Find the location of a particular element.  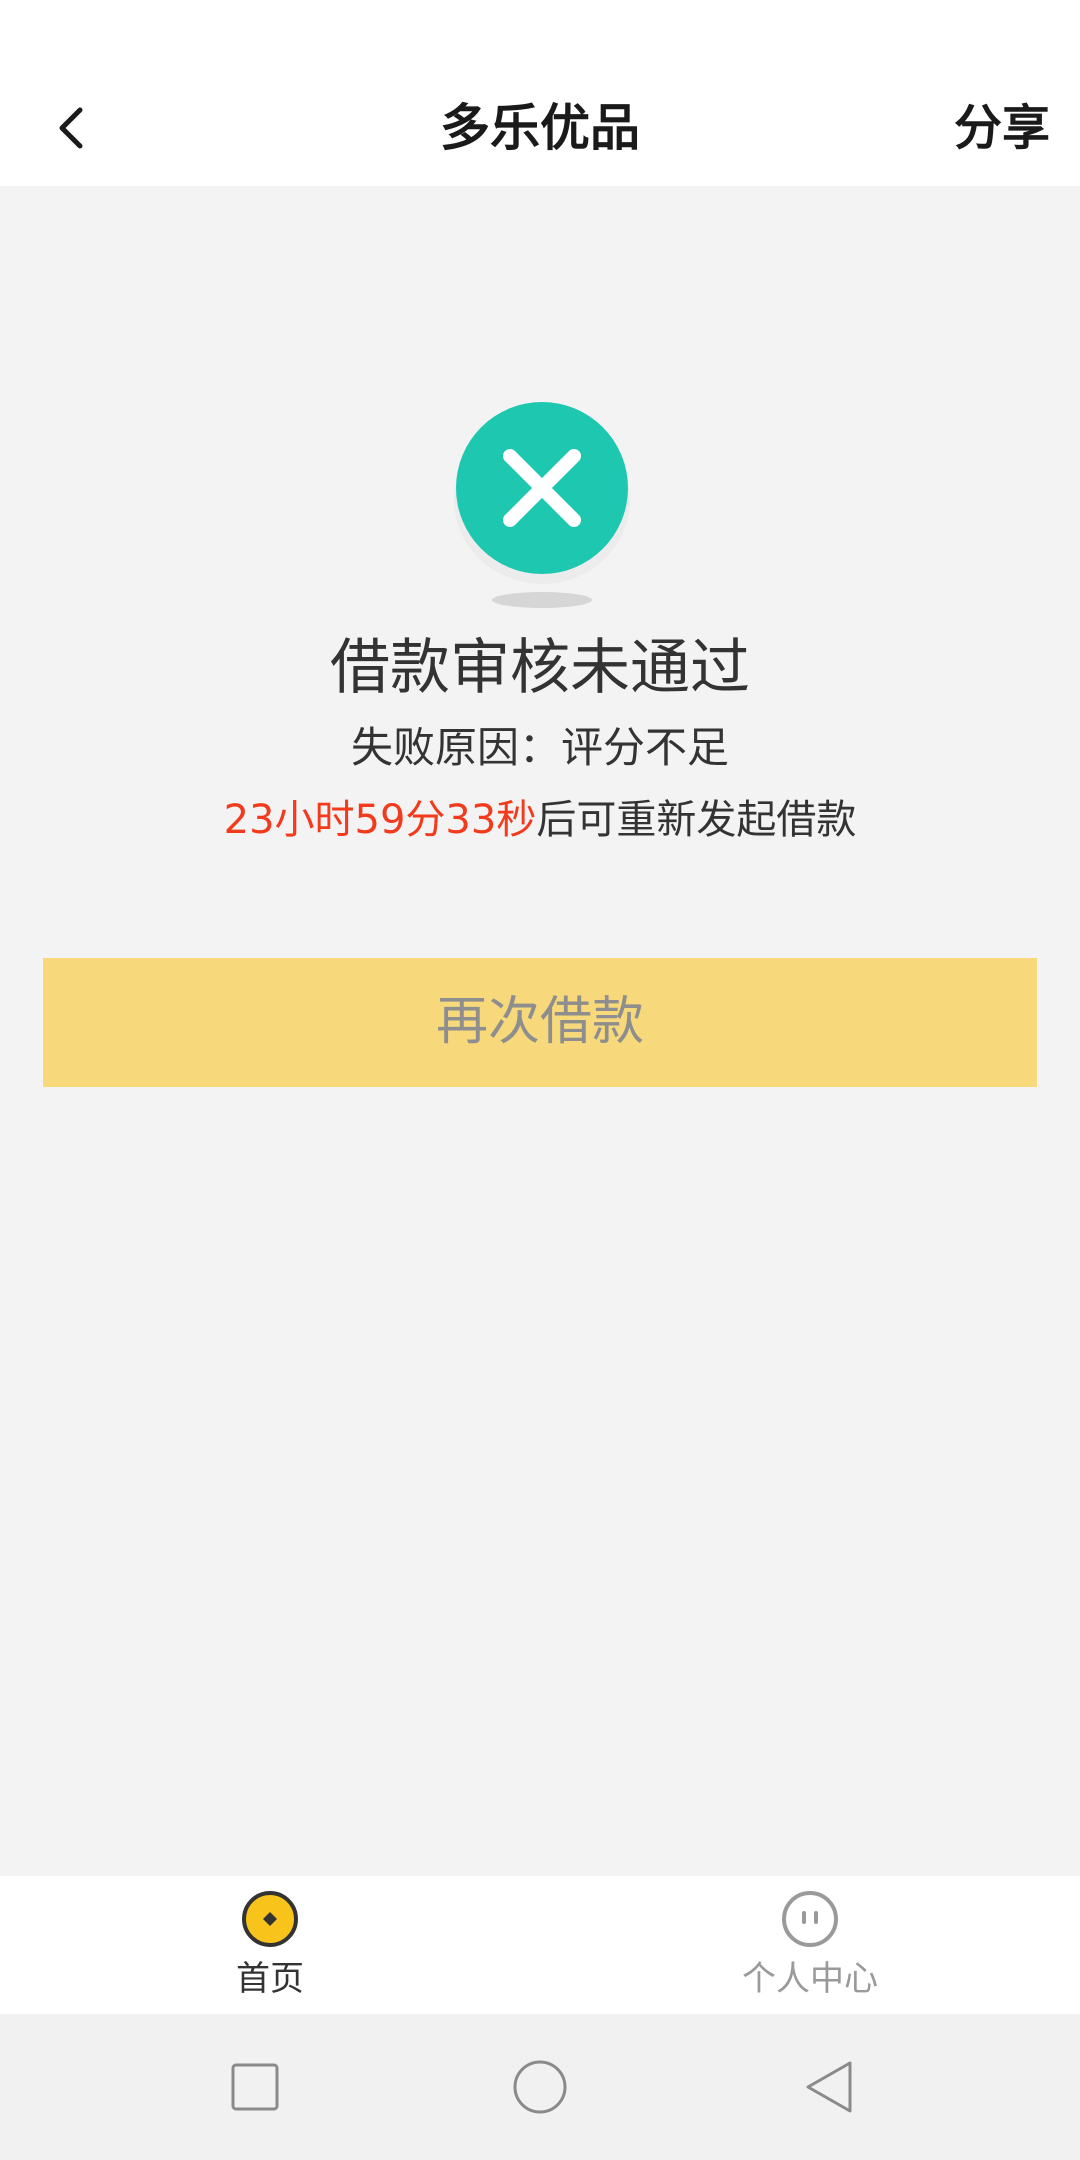

tab-profile-label: 个人中心 is located at coordinates (810, 1979).